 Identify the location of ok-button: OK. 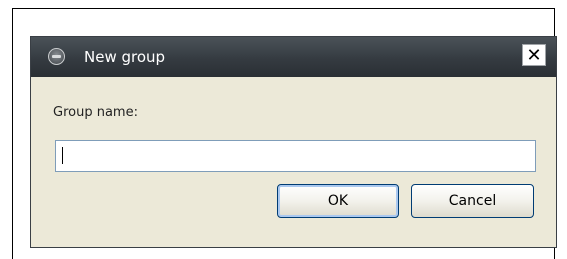
(338, 201).